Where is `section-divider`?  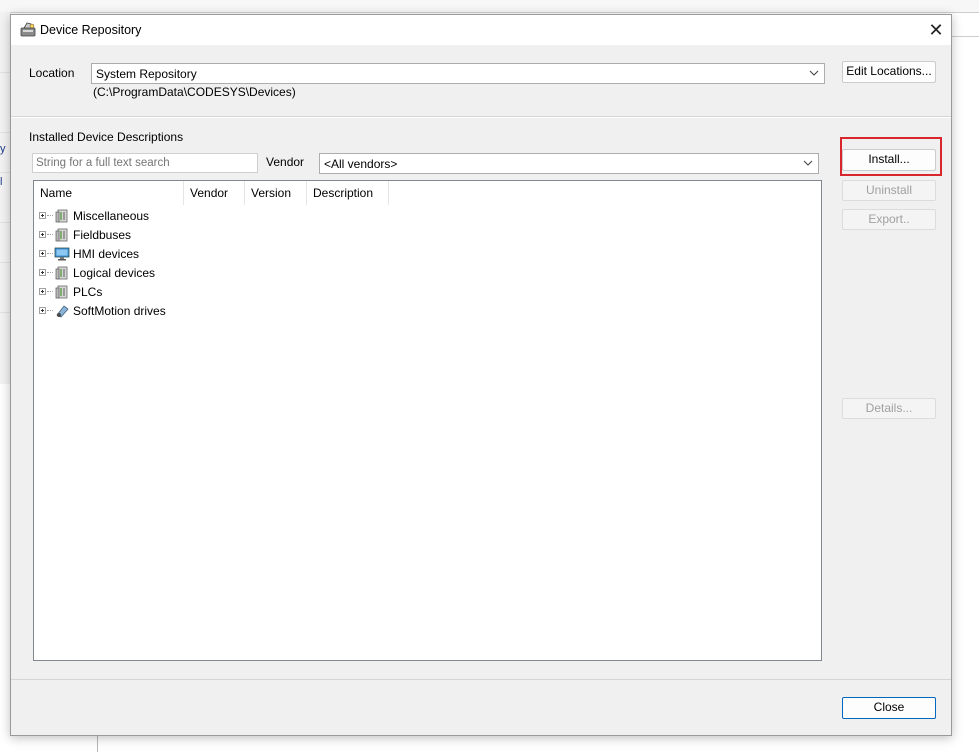
section-divider is located at coordinates (481, 117).